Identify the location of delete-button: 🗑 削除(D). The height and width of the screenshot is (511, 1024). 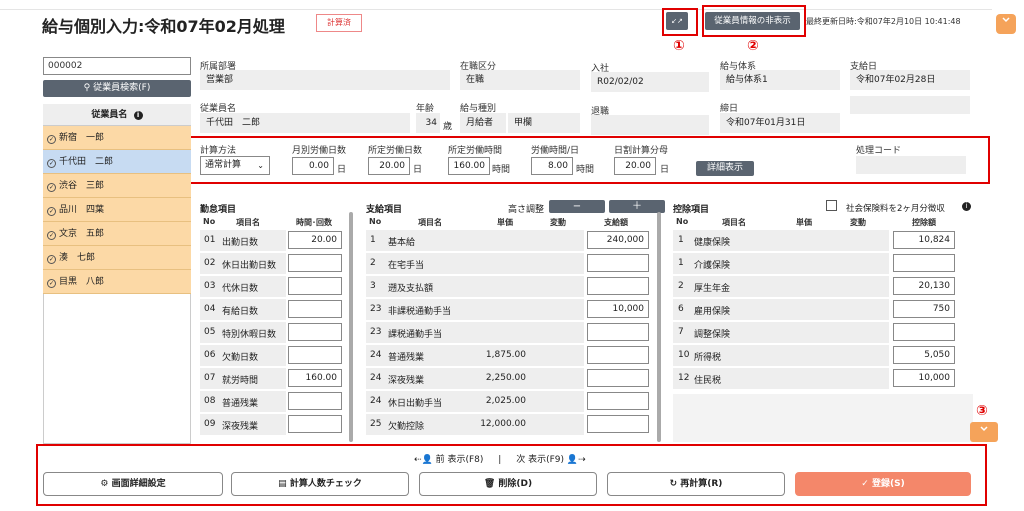
(508, 484).